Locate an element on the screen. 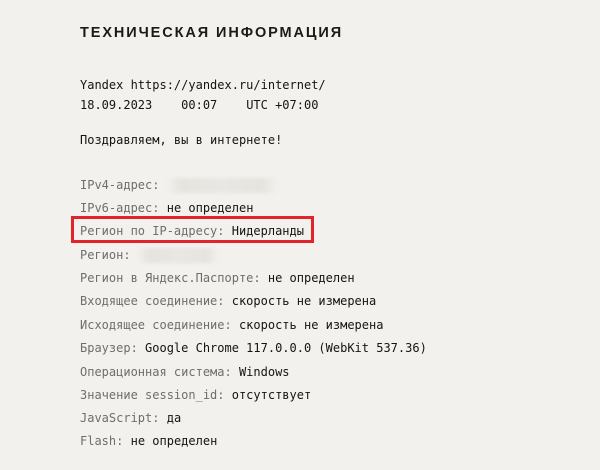  datetime-line: 18.09.2023 00:07 UTC +07:00 is located at coordinates (199, 105).